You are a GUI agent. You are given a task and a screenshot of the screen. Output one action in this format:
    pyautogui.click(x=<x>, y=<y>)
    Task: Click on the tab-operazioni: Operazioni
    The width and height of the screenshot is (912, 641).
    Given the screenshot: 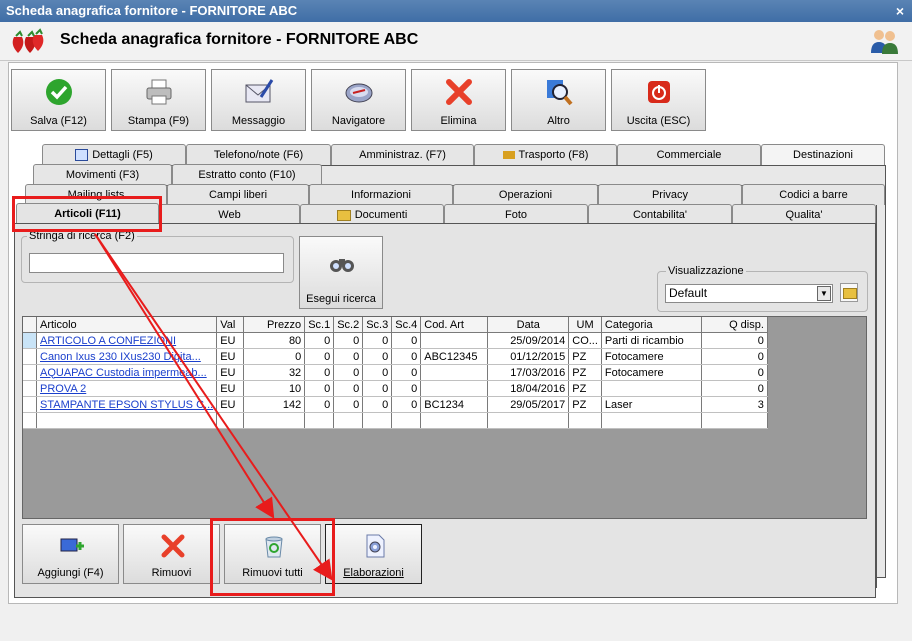 What is the action you would take?
    pyautogui.click(x=525, y=194)
    